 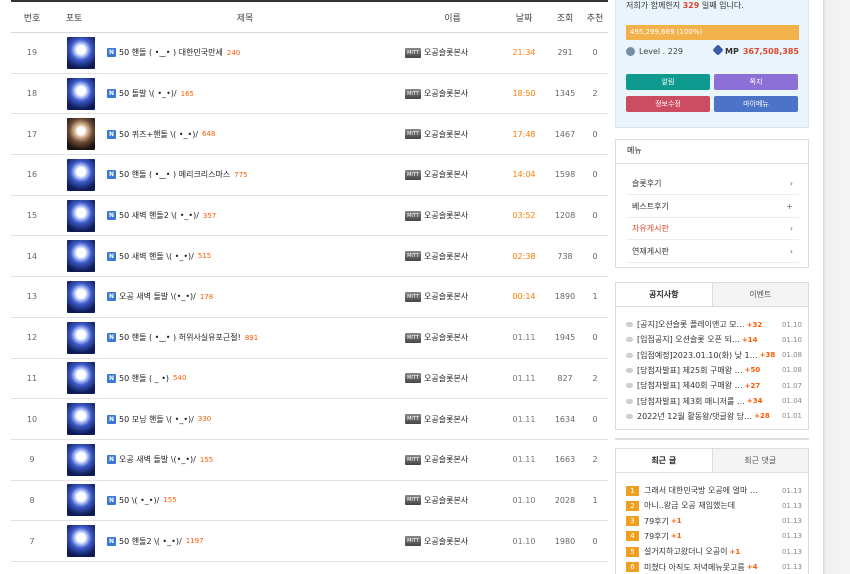 I want to click on notice-item: [입점공지] 오션슬롯 오픈 되… +14 01.10, so click(x=714, y=339).